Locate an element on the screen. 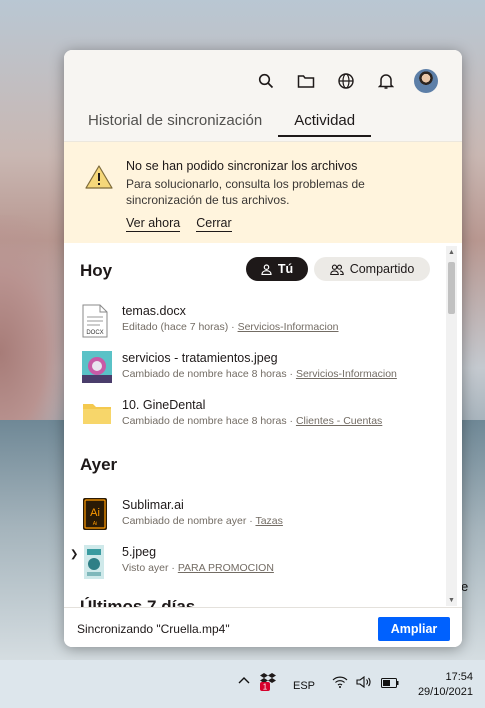 The image size is (485, 708). filter-shared-button: Compartido is located at coordinates (372, 269).